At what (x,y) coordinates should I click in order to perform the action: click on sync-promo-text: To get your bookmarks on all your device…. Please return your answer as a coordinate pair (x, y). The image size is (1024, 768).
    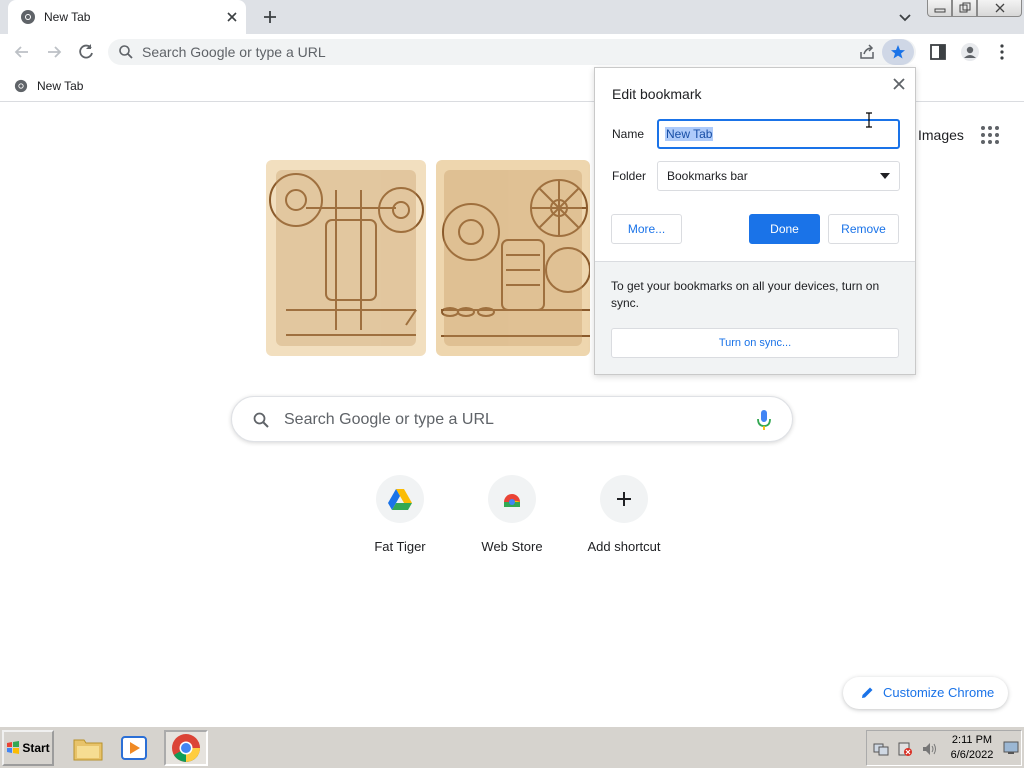
    Looking at the image, I should click on (745, 294).